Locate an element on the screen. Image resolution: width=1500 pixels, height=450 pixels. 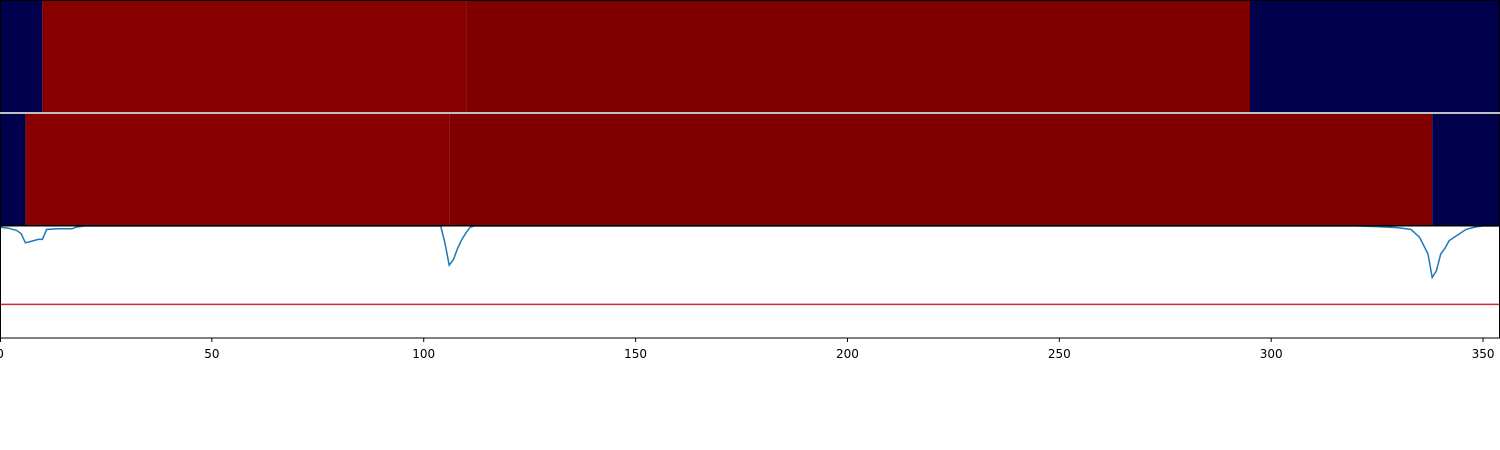
x-tick-label-0: 0 is located at coordinates (2, 354).